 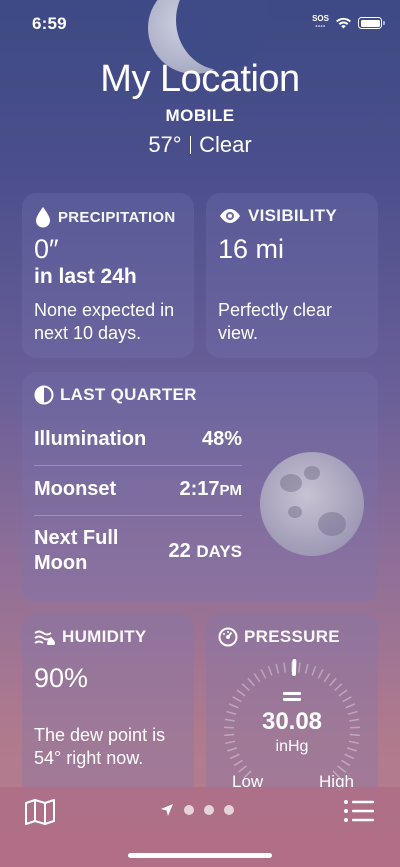 I want to click on status-icons: SOS ••••, so click(x=348, y=22).